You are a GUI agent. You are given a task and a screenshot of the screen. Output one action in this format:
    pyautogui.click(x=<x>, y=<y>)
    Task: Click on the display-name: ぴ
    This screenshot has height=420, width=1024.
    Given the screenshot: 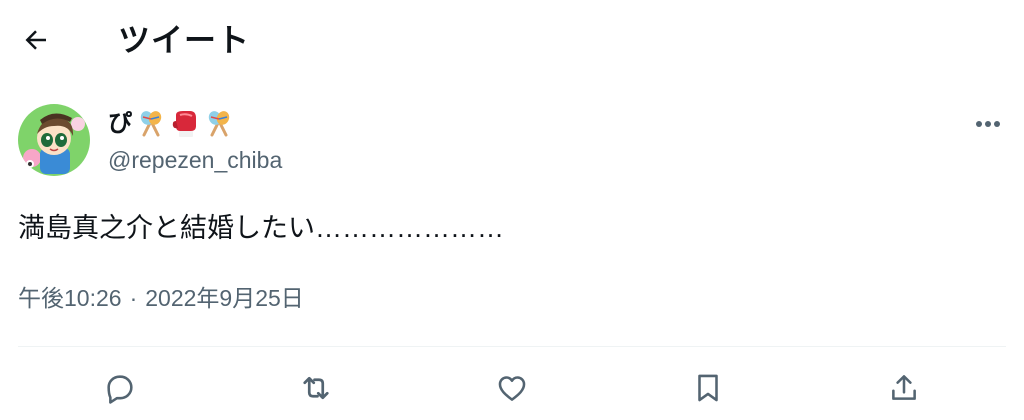 What is the action you would take?
    pyautogui.click(x=120, y=123)
    